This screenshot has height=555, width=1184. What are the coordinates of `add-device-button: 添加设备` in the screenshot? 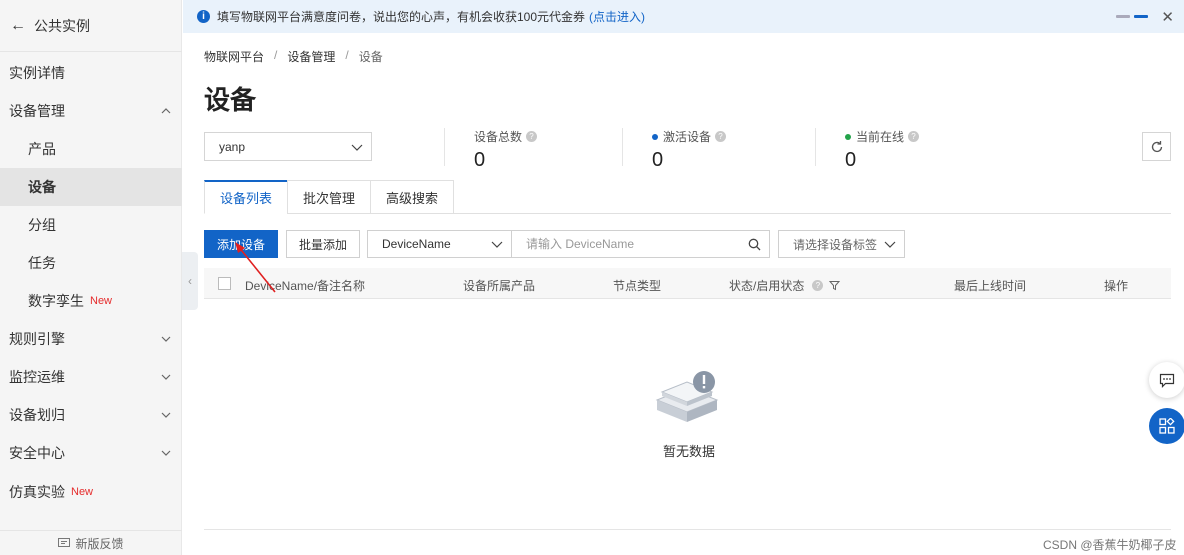 It's located at (241, 244).